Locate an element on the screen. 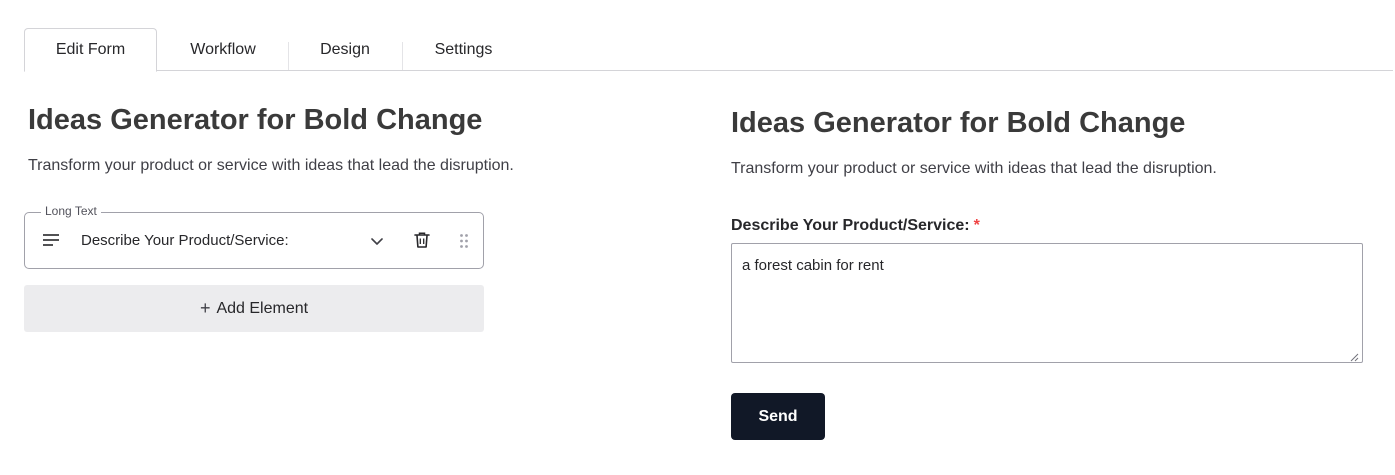 This screenshot has width=1395, height=475. tab-label: Settings is located at coordinates (463, 49).